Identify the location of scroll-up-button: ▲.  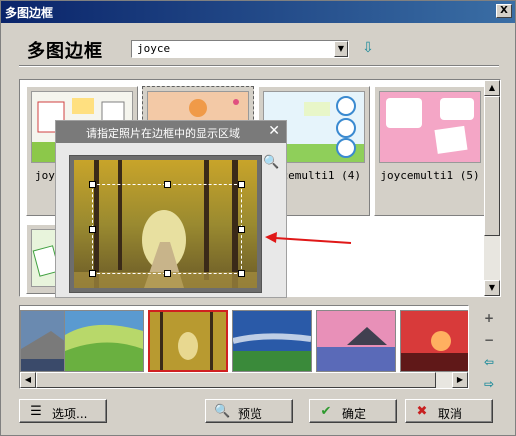
(492, 88).